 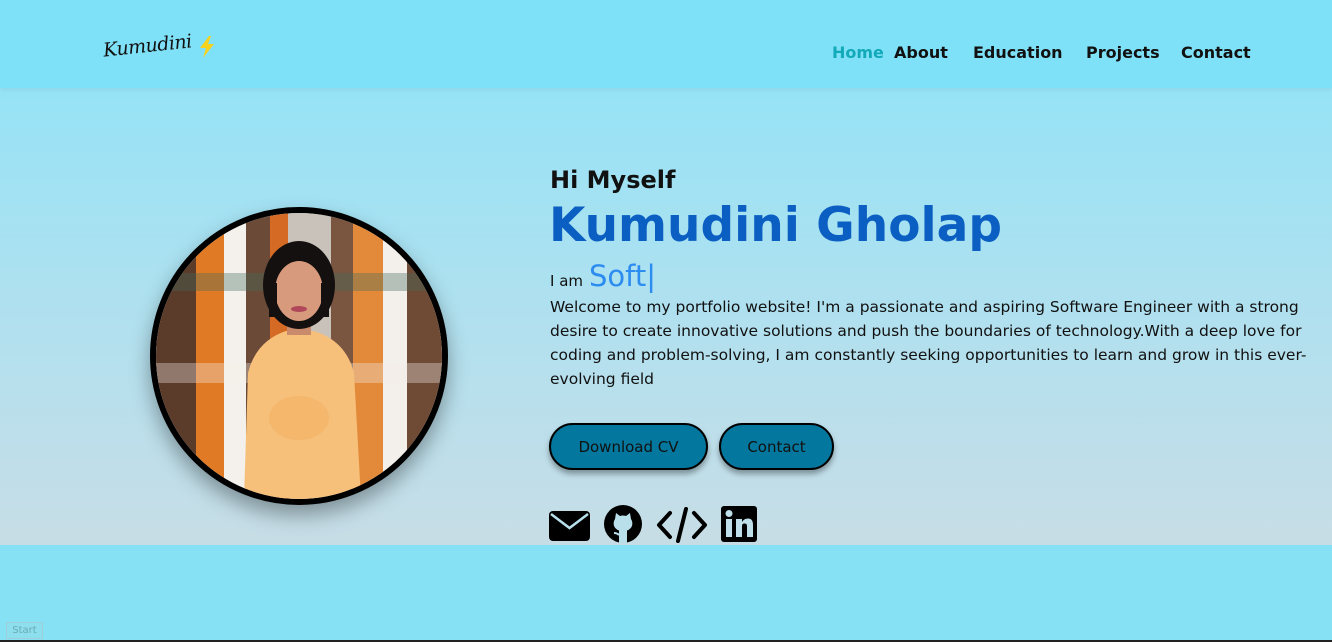 What do you see at coordinates (628, 446) in the screenshot?
I see `download-cv-button: Download CV` at bounding box center [628, 446].